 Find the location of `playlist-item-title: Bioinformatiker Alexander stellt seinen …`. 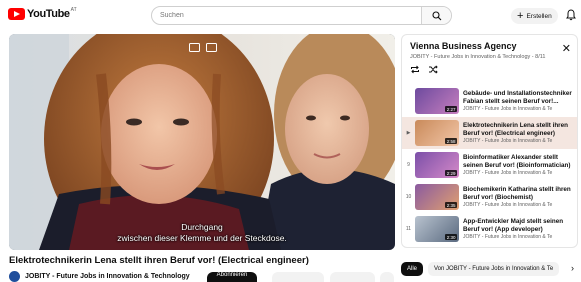

playlist-item-title: Bioinformatiker Alexander stellt seinen … is located at coordinates (517, 161).